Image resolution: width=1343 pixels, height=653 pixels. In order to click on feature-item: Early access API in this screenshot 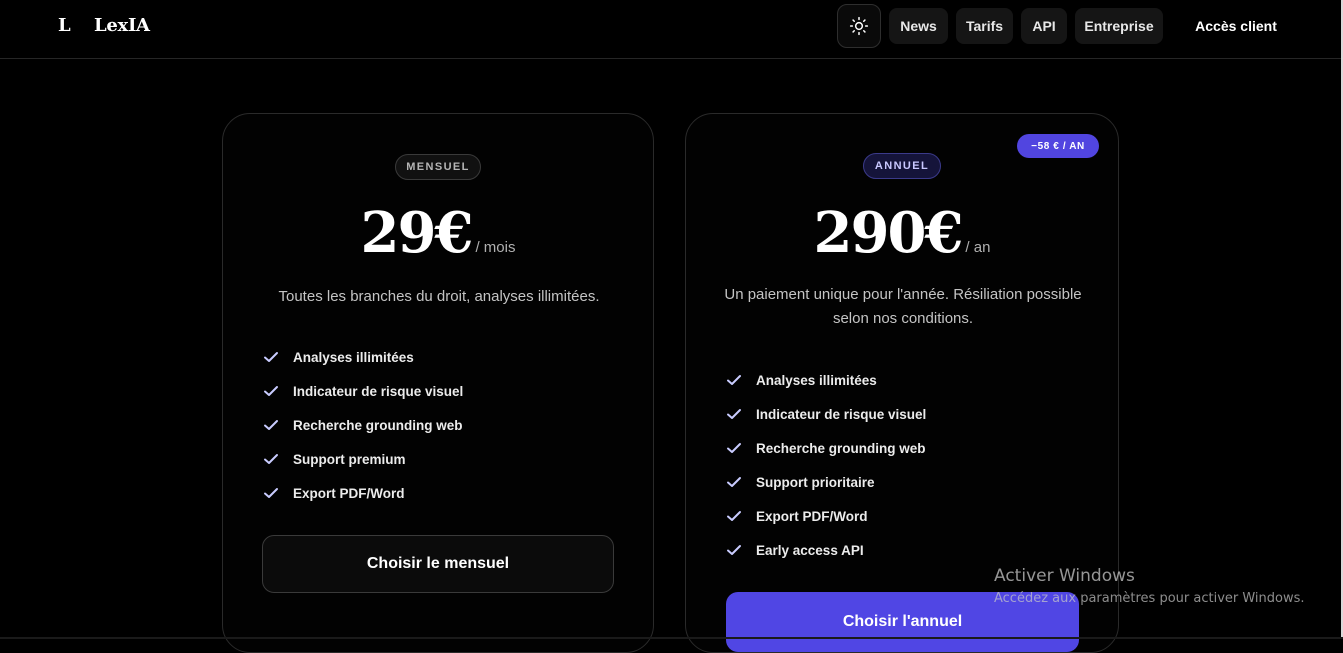, I will do `click(826, 550)`.